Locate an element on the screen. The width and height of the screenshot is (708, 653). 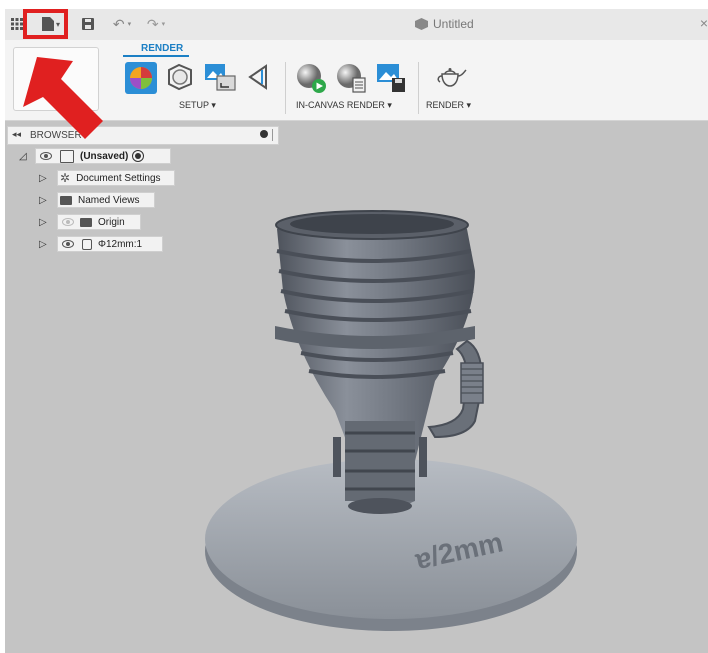
panel-resize-handle is located at coordinates (272, 135).